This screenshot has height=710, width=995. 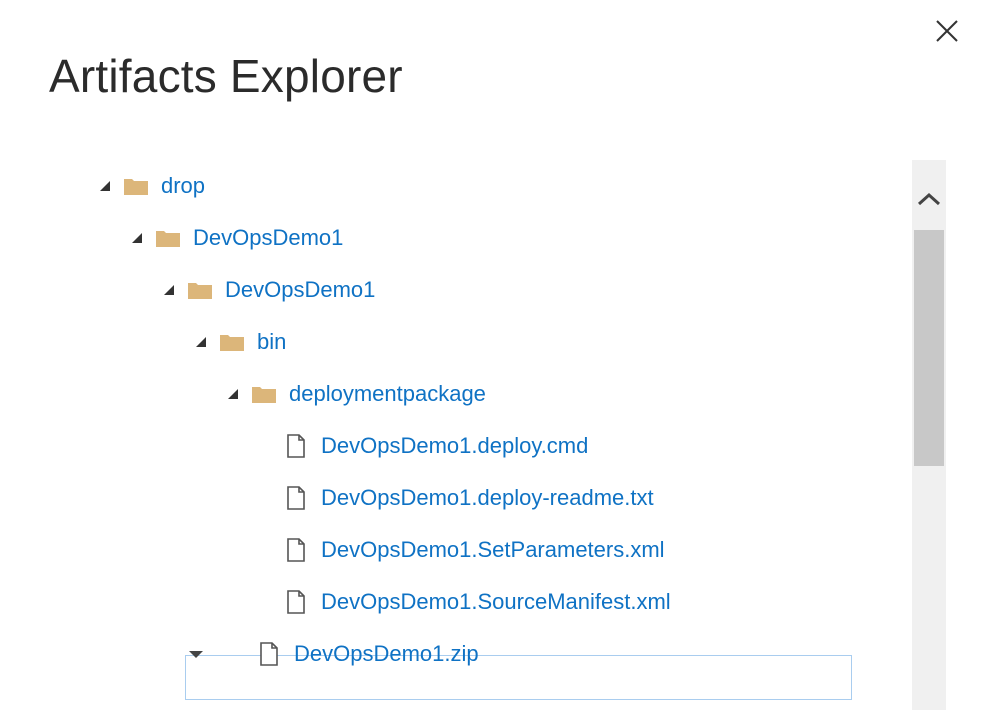 I want to click on close-icon, so click(x=947, y=31).